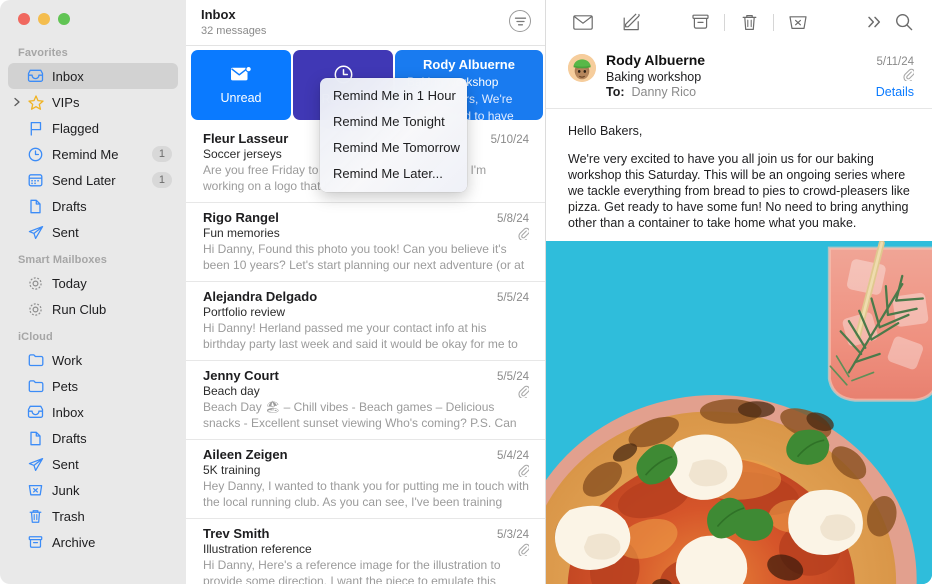  I want to click on archive-button, so click(700, 22).